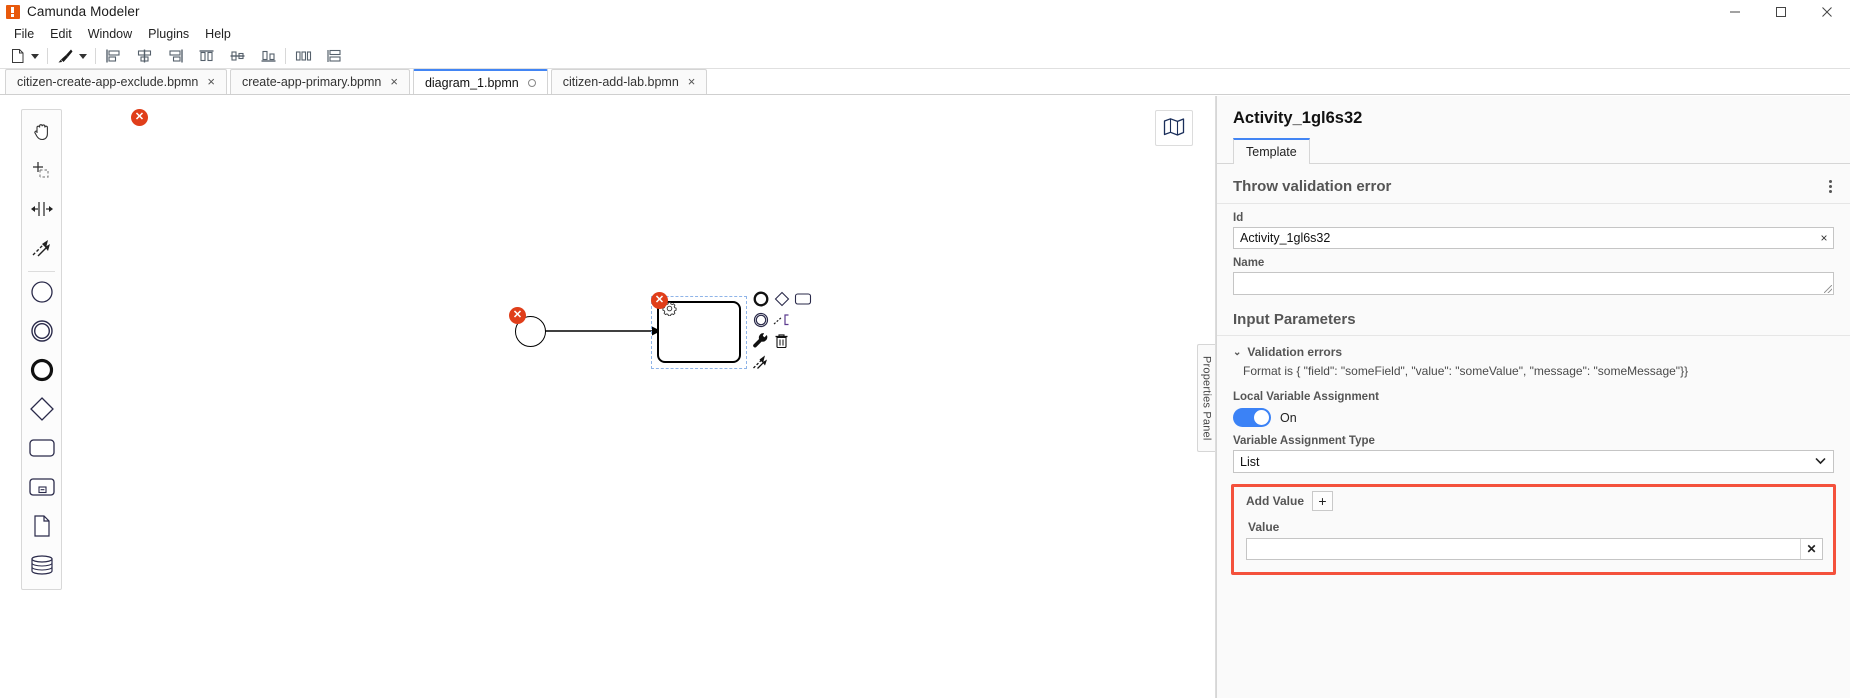 The height and width of the screenshot is (698, 1850). I want to click on close-button, so click(1827, 11).